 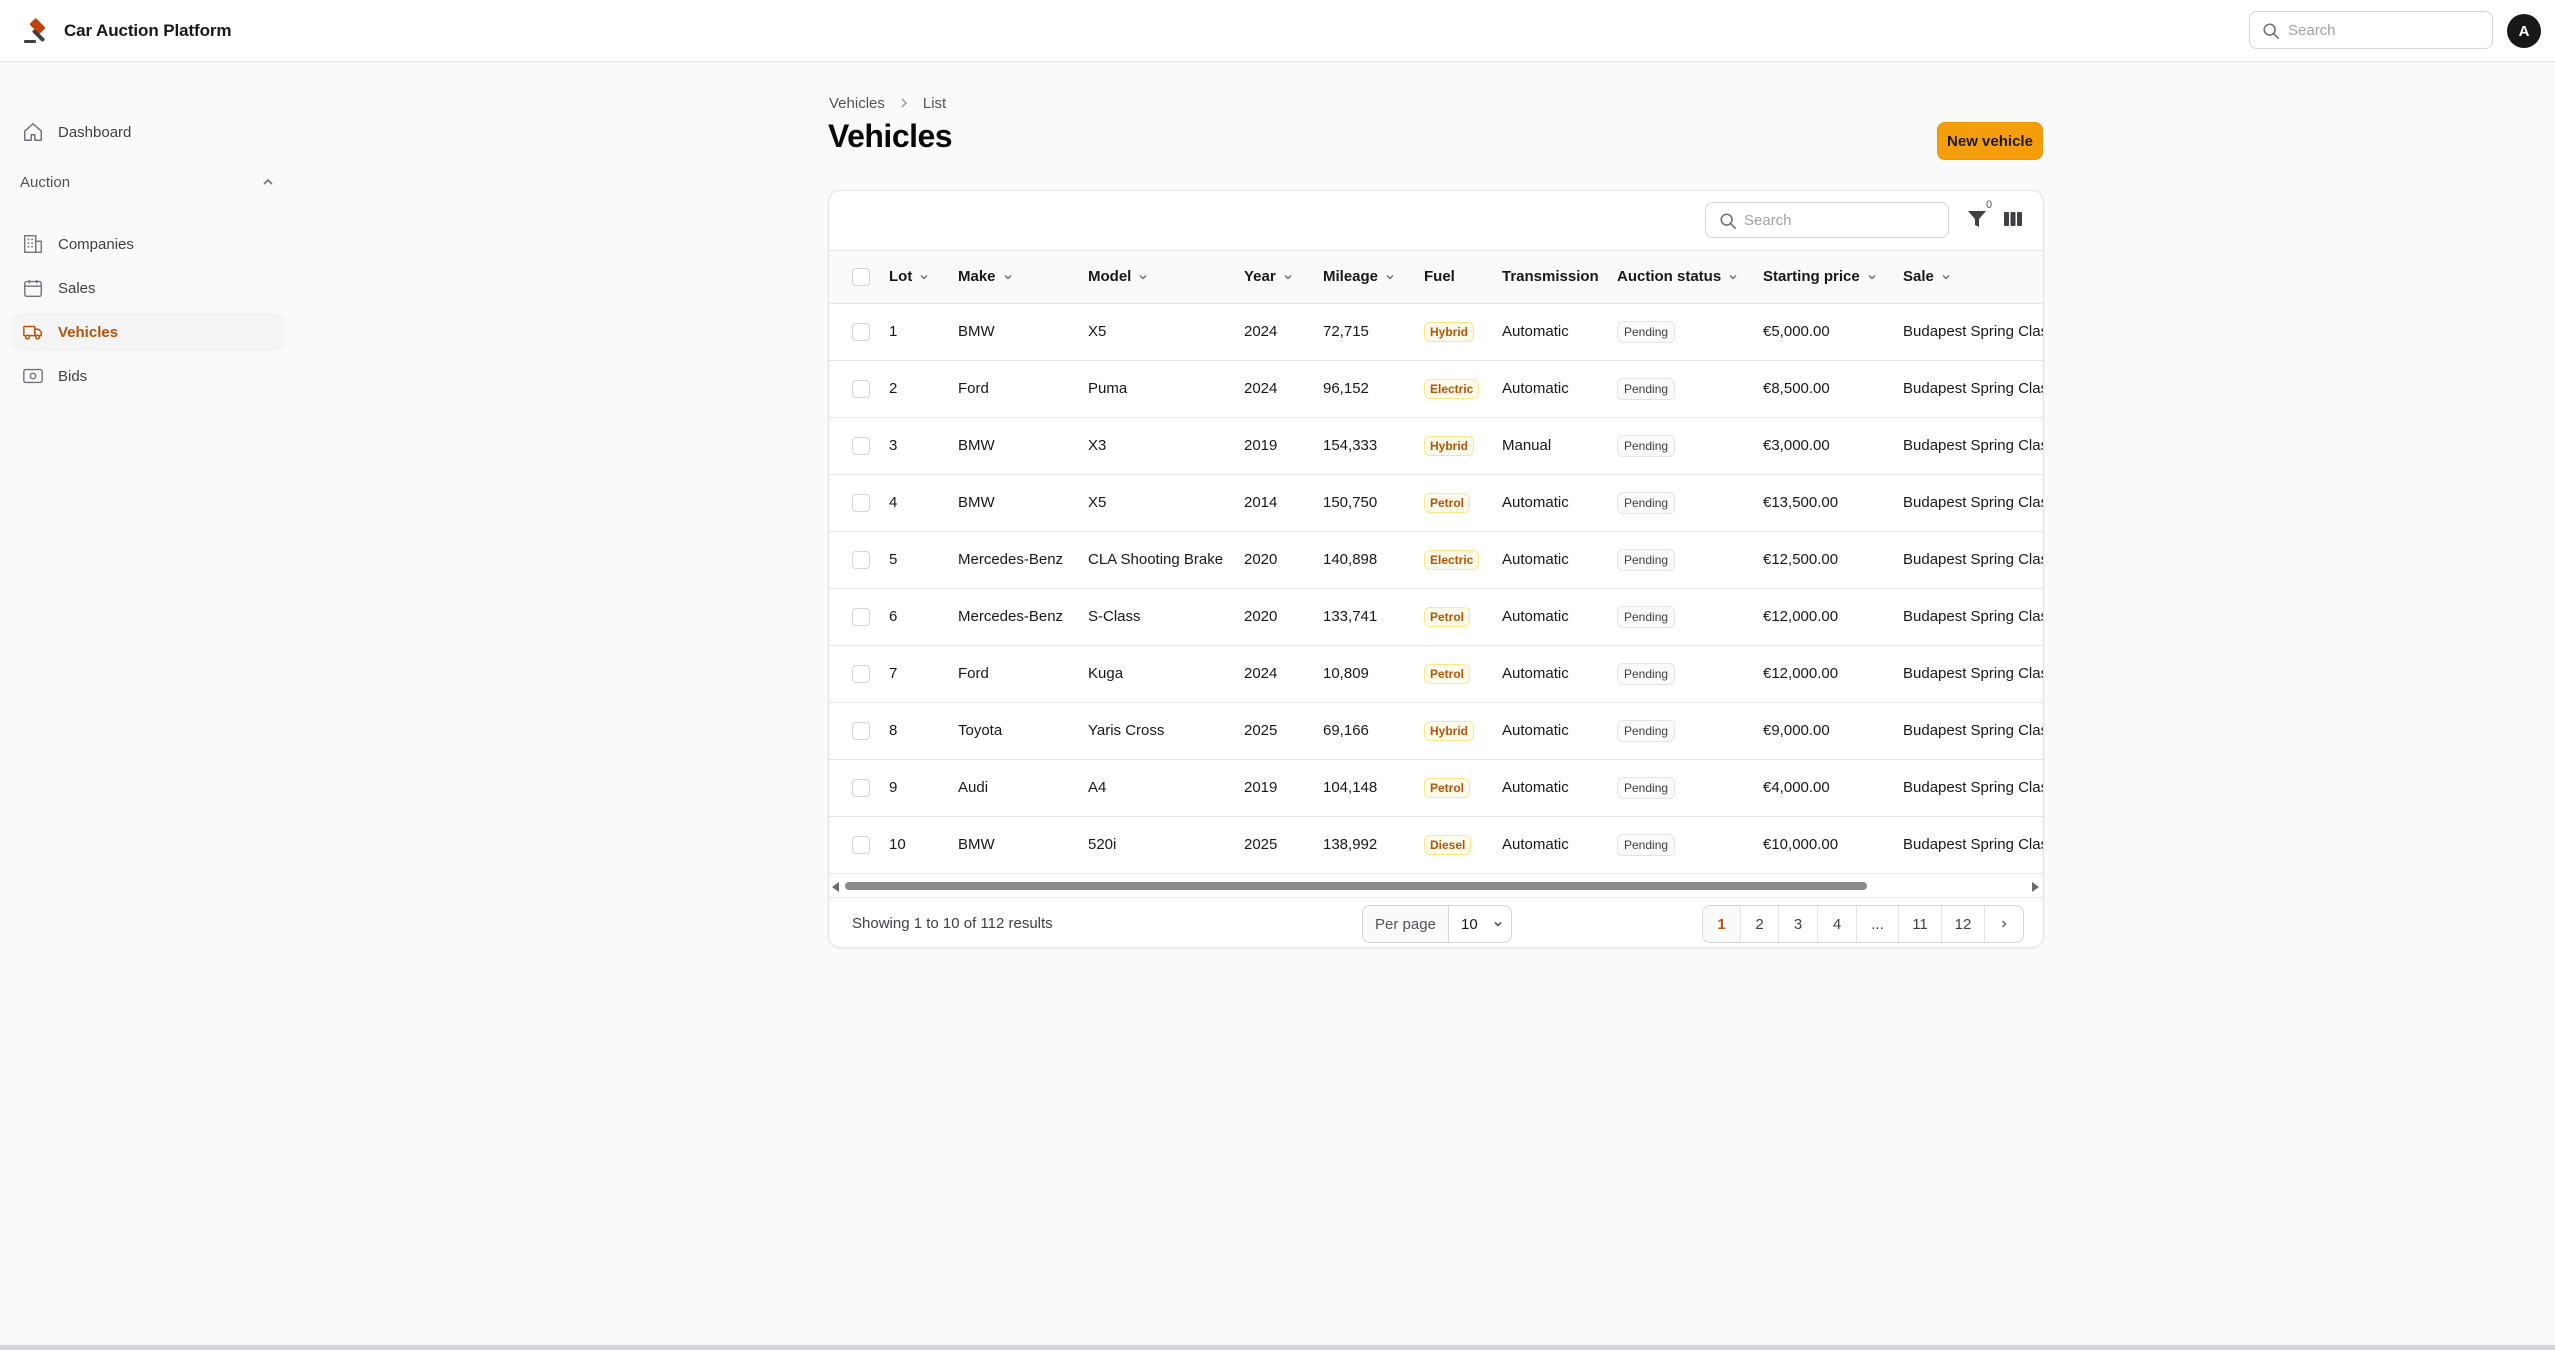 I want to click on sidebar-item-companies: Companies, so click(x=148, y=244).